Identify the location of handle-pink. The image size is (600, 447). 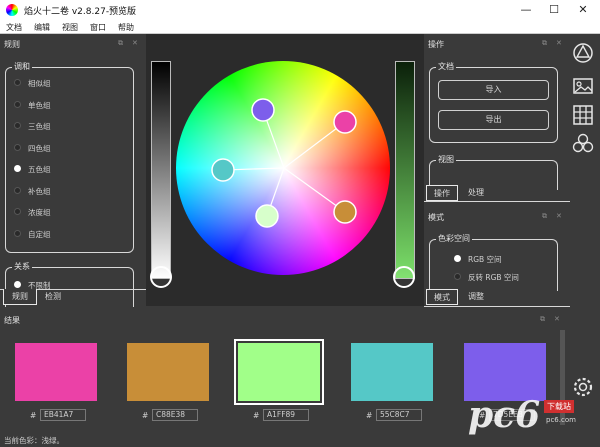
(345, 122).